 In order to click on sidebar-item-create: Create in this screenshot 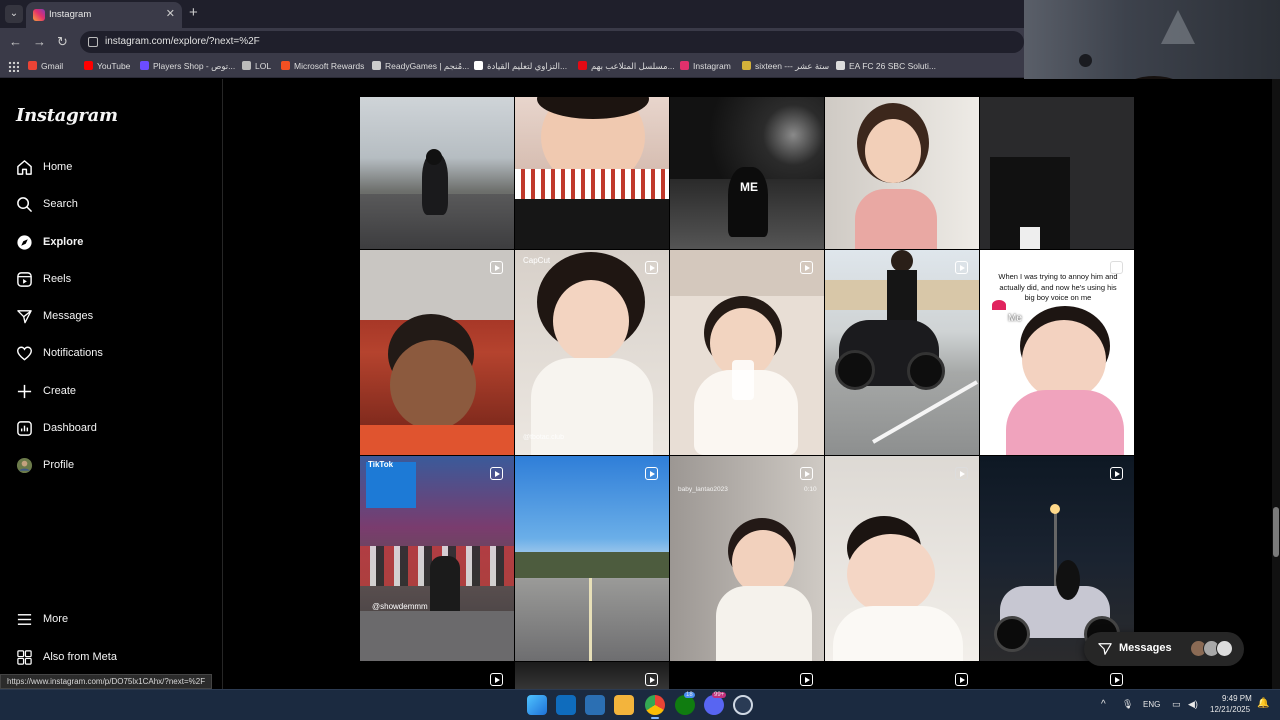, I will do `click(111, 391)`.